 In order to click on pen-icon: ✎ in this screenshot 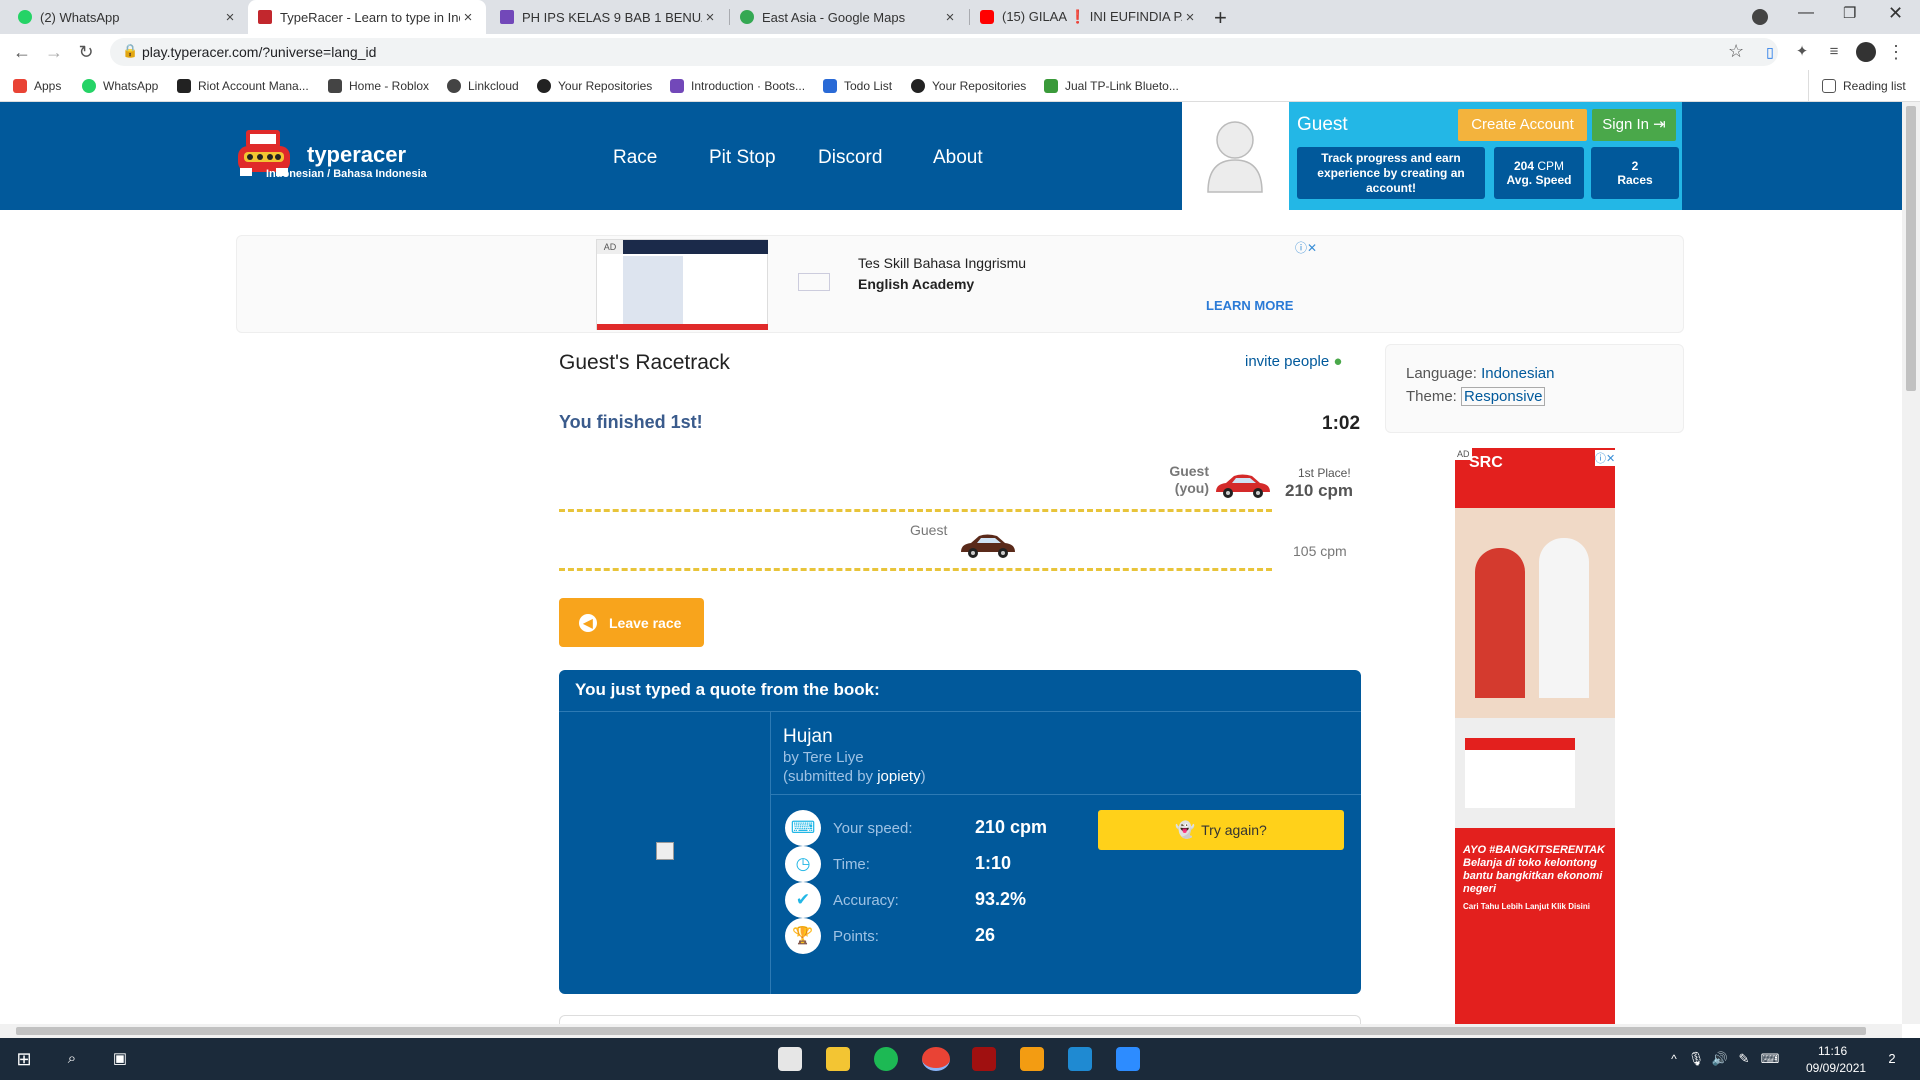, I will do `click(1744, 1059)`.